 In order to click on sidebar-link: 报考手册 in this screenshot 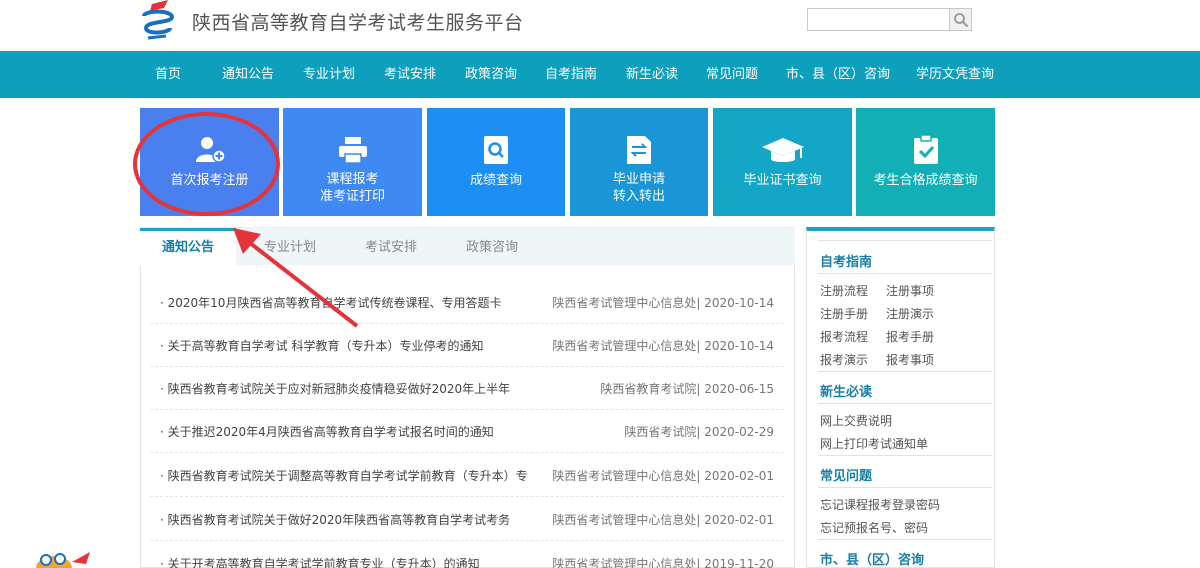, I will do `click(910, 336)`.